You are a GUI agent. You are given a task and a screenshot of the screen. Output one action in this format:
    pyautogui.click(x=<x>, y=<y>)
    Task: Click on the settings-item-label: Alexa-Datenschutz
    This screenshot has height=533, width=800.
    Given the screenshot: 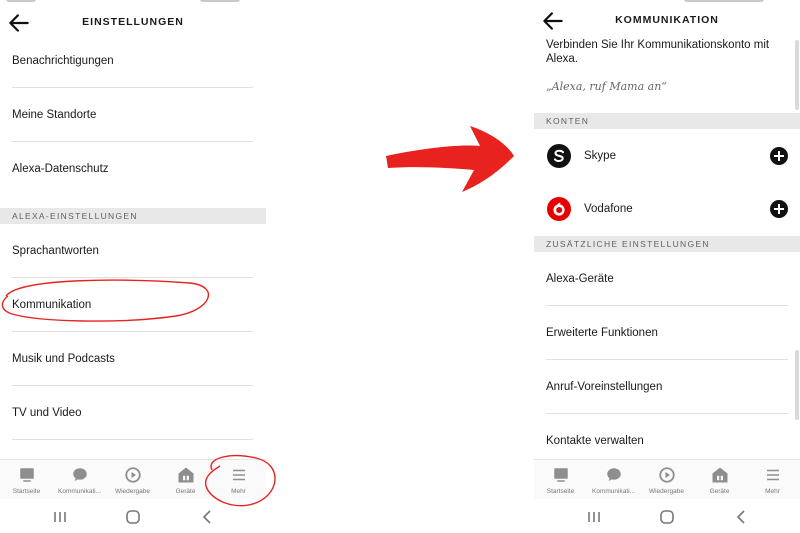 What is the action you would take?
    pyautogui.click(x=60, y=169)
    